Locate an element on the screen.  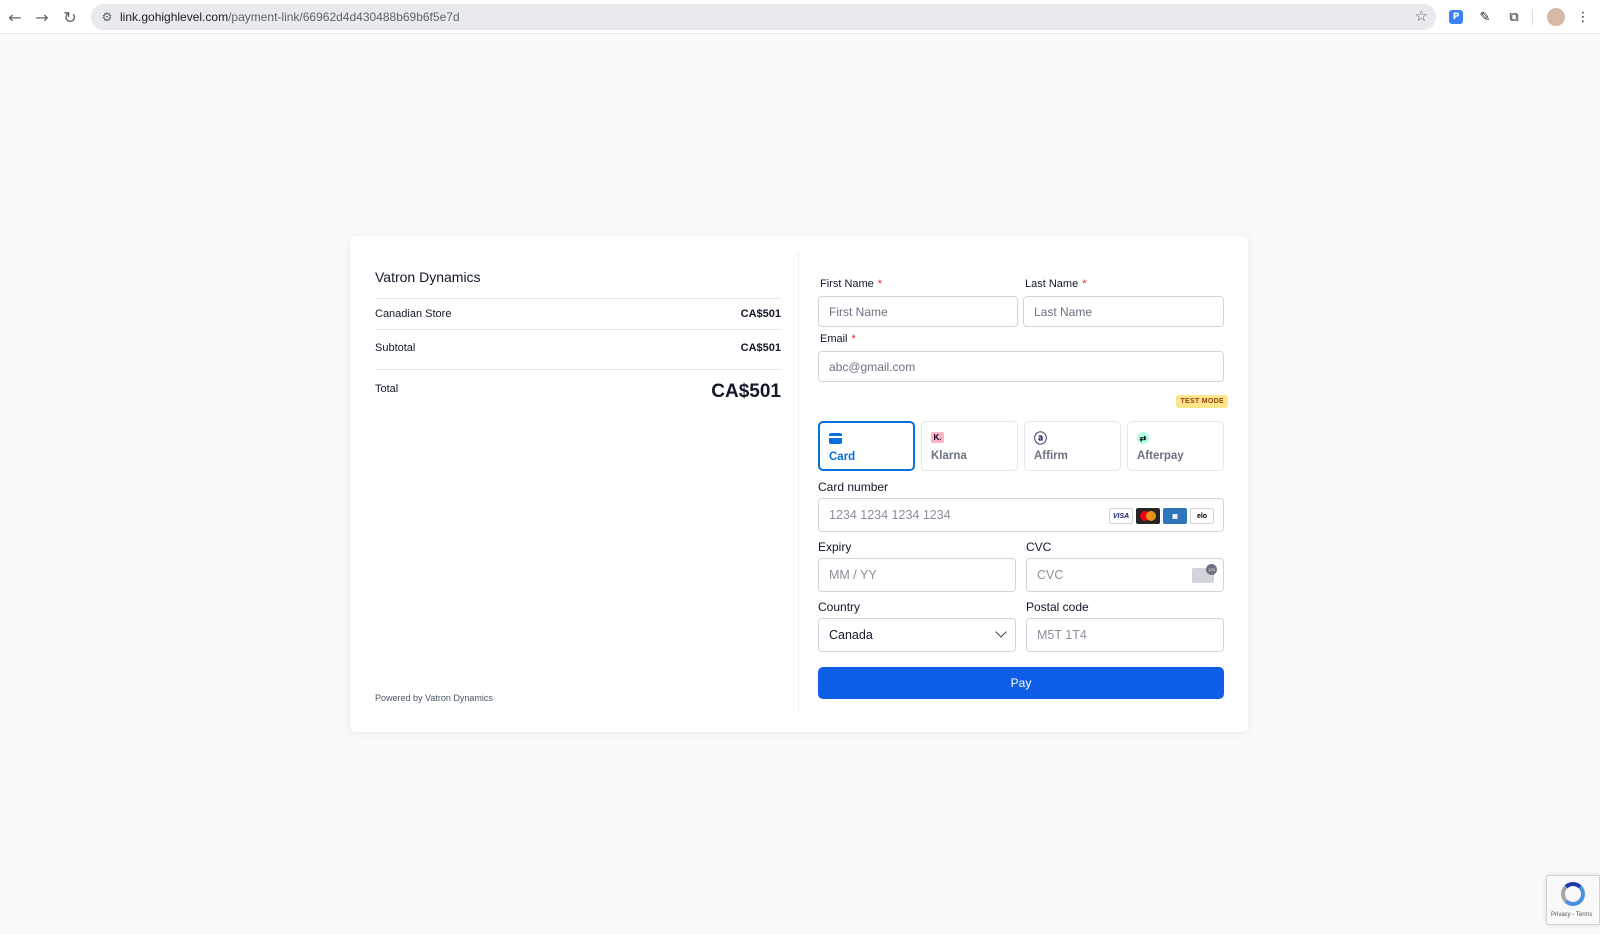
payment-method-tabs: Card K. Klarna ⓐ Affirm ⇄ Afterpay is located at coordinates (1021, 446).